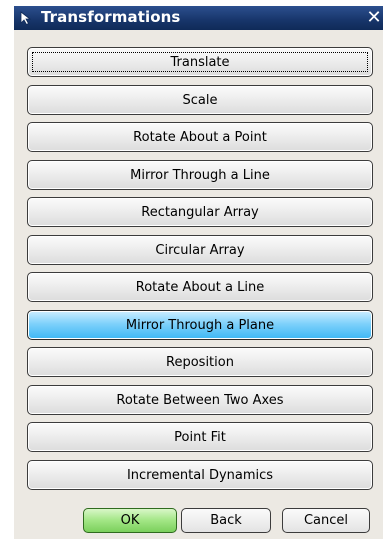 The width and height of the screenshot is (383, 539). I want to click on rectangular-array-button: Rectangular Array, so click(200, 212).